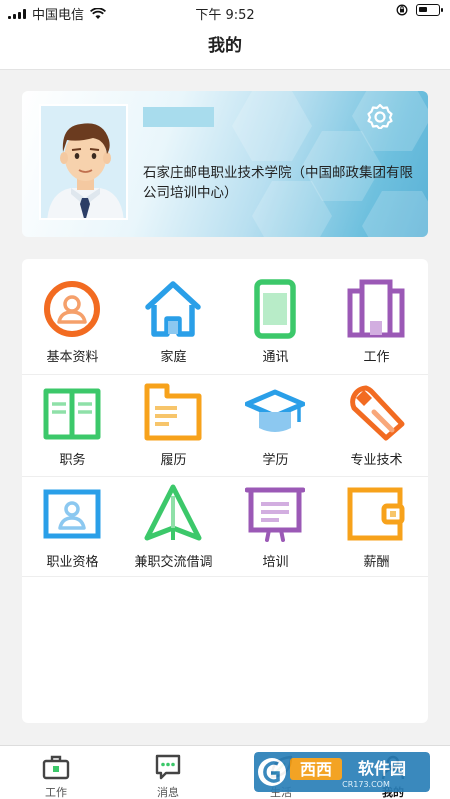 This screenshot has width=450, height=799. I want to click on menu-item-qualification: 职业资格, so click(72, 527).